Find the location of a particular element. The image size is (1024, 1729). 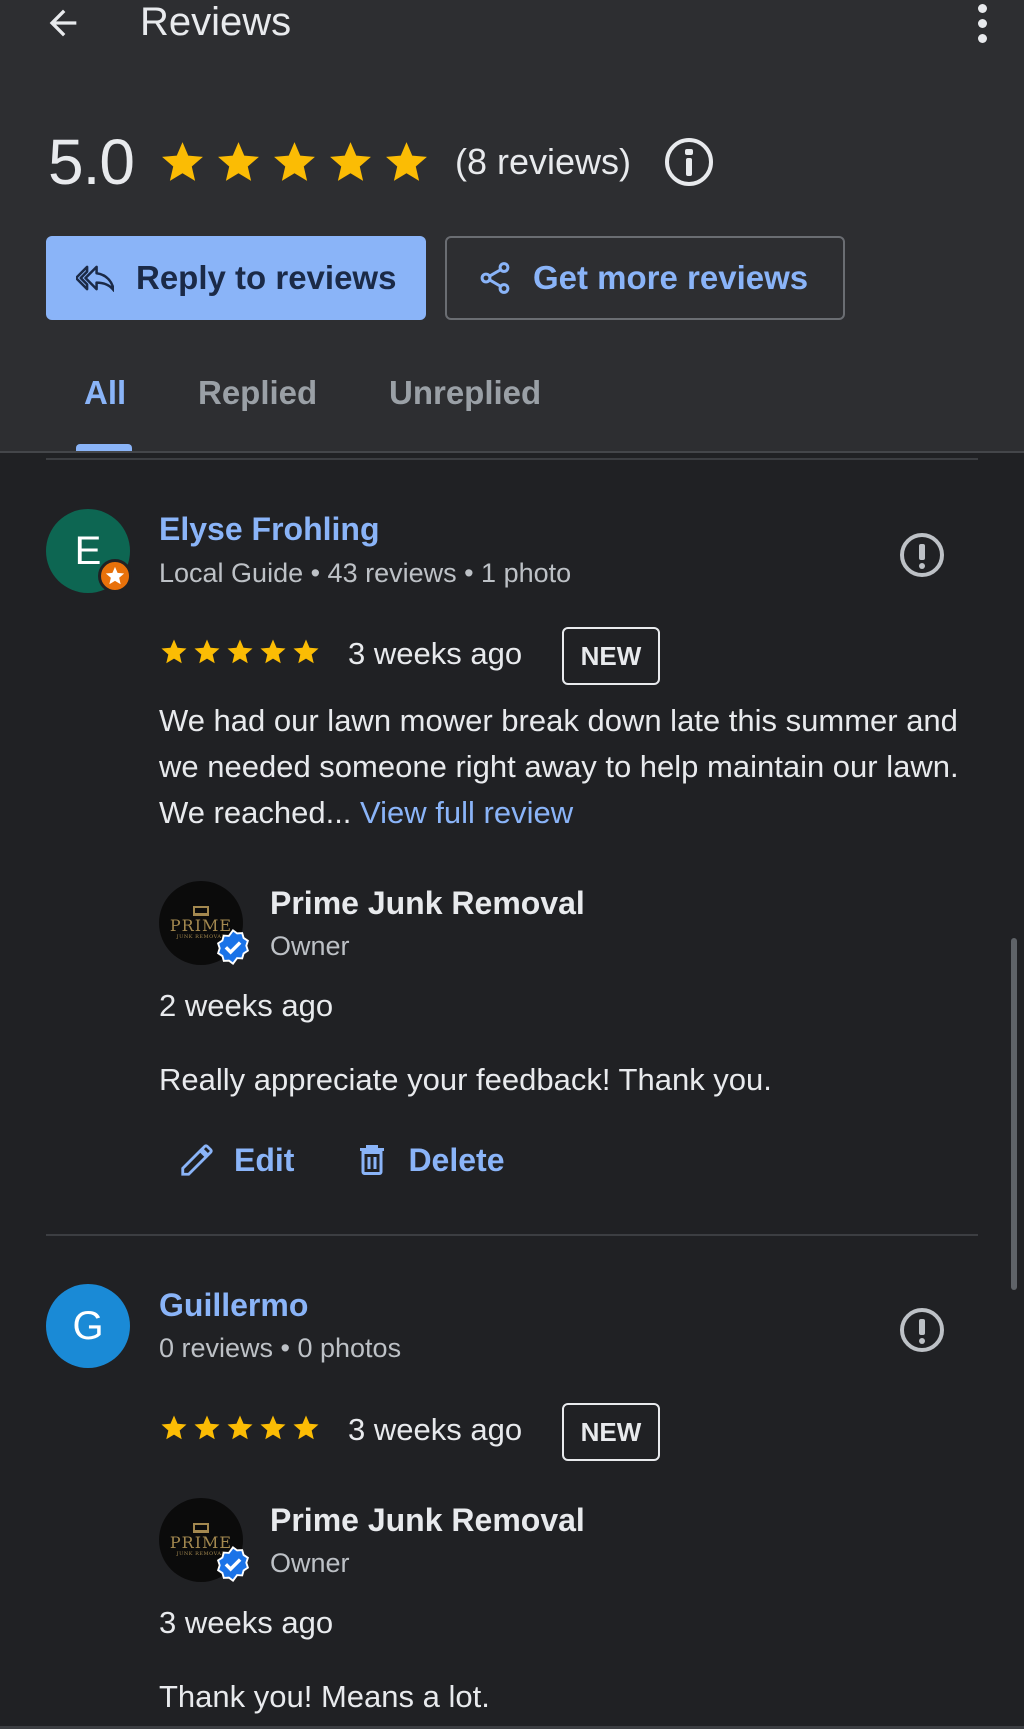

rating-stars is located at coordinates (294, 162).